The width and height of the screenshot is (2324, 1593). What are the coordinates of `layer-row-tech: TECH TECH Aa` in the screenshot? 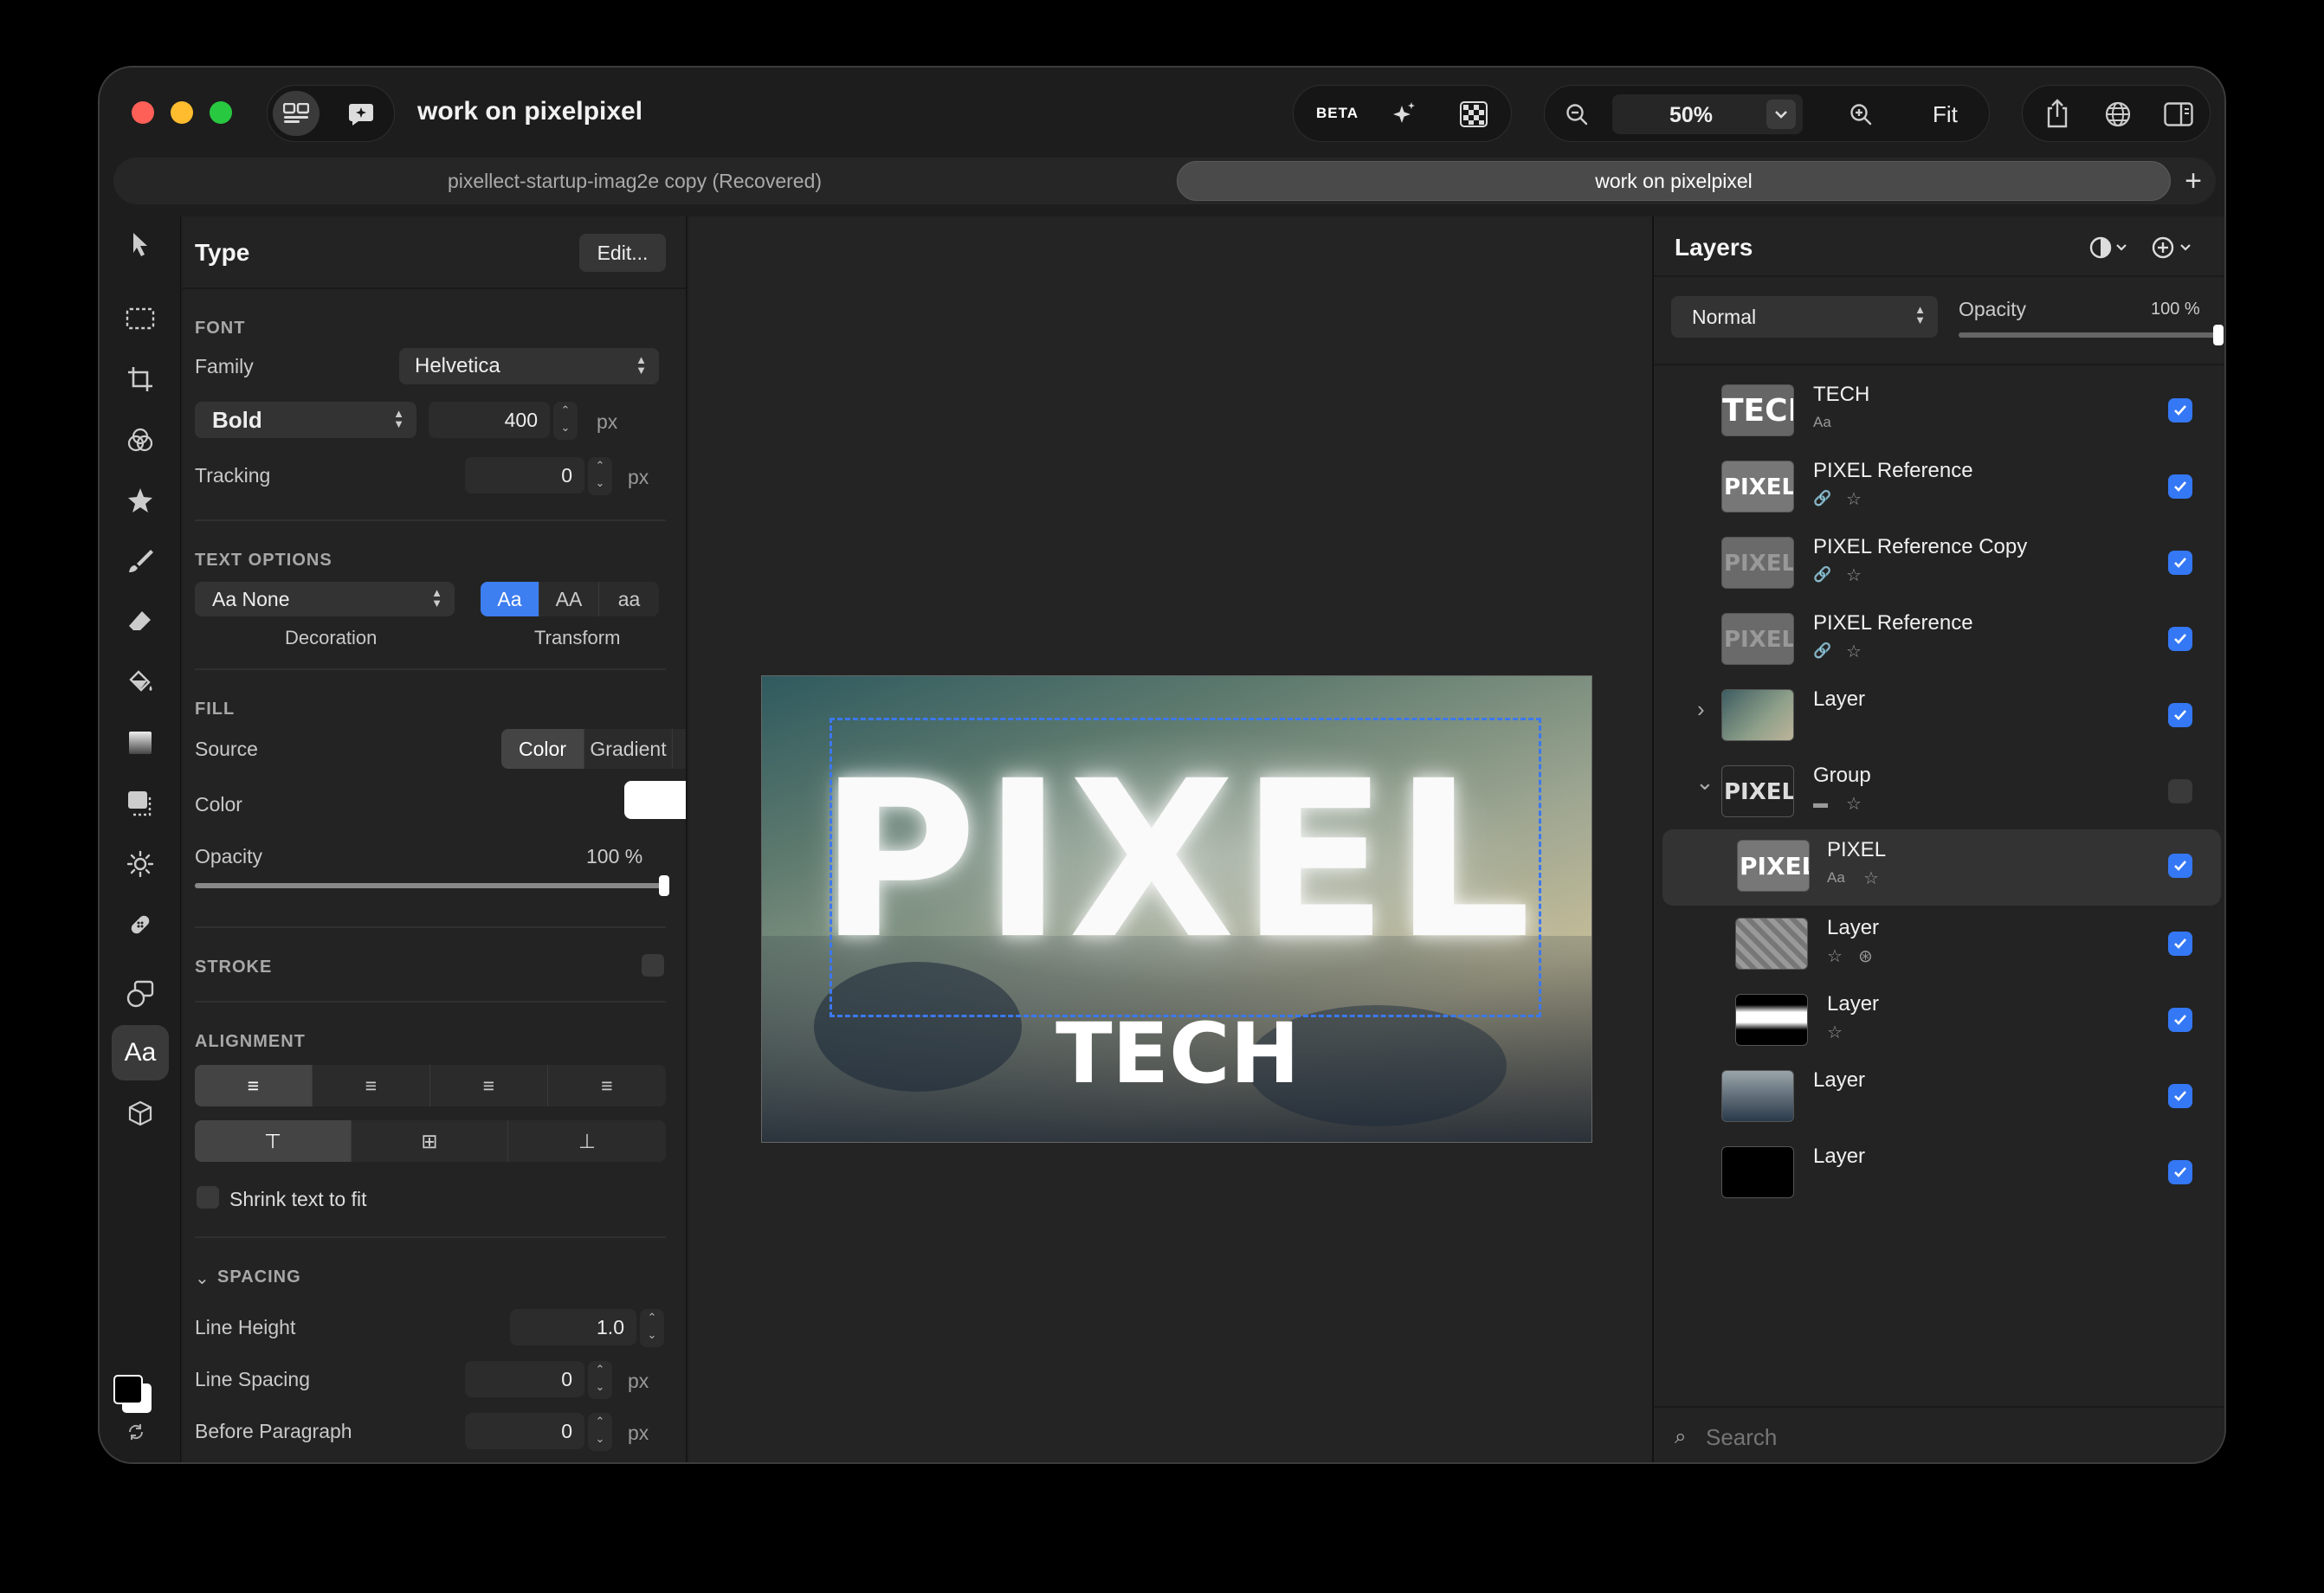 It's located at (1939, 410).